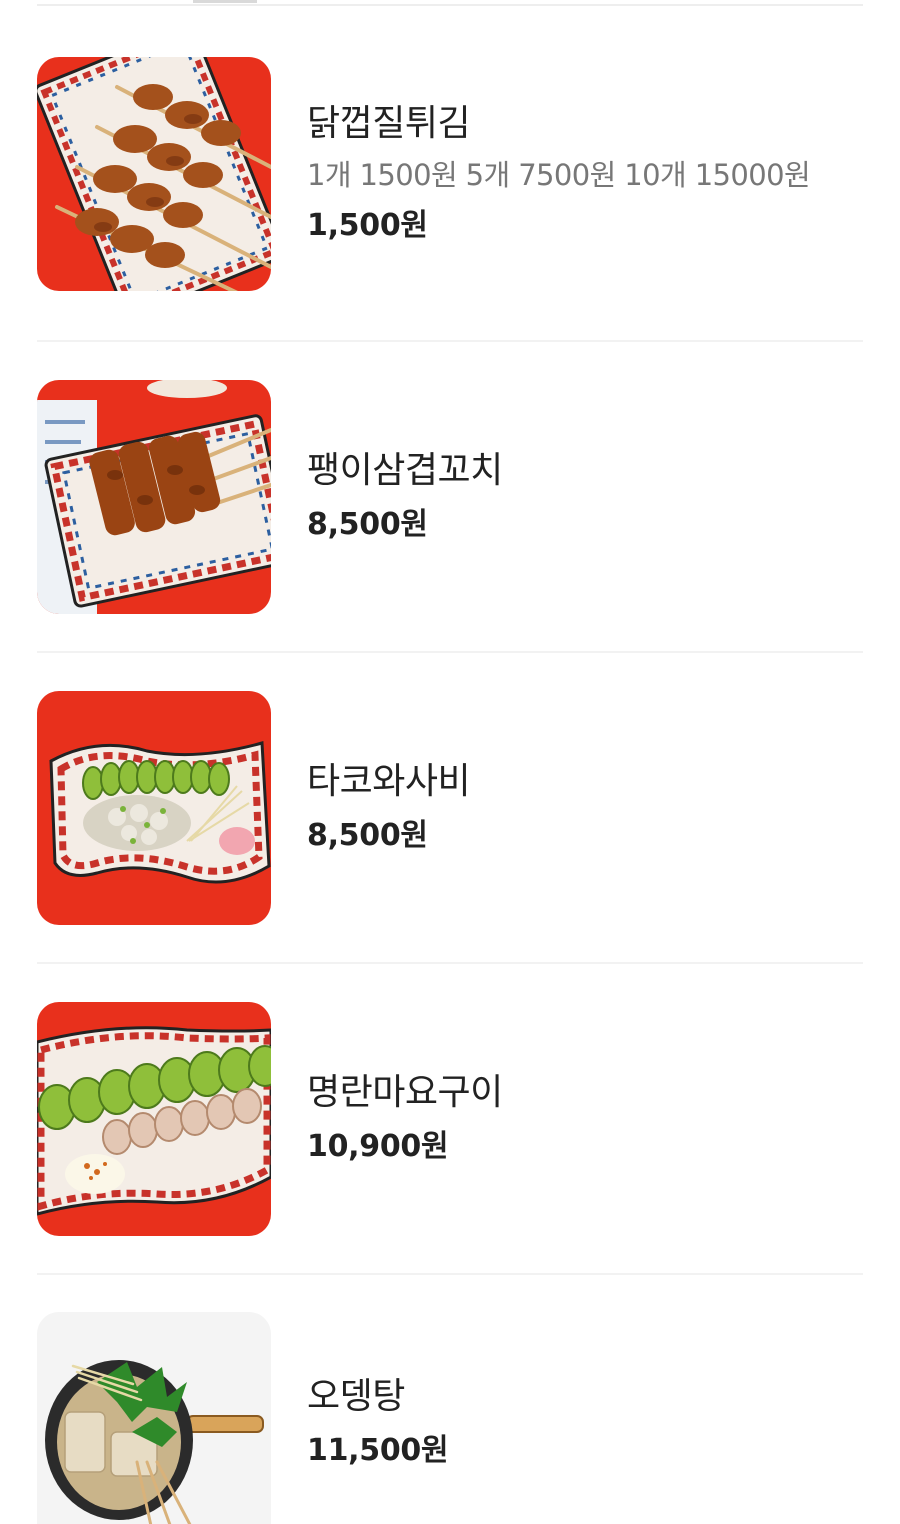 The height and width of the screenshot is (1524, 900). I want to click on menu-item-name: 팽이삼겹꼬치, so click(405, 470).